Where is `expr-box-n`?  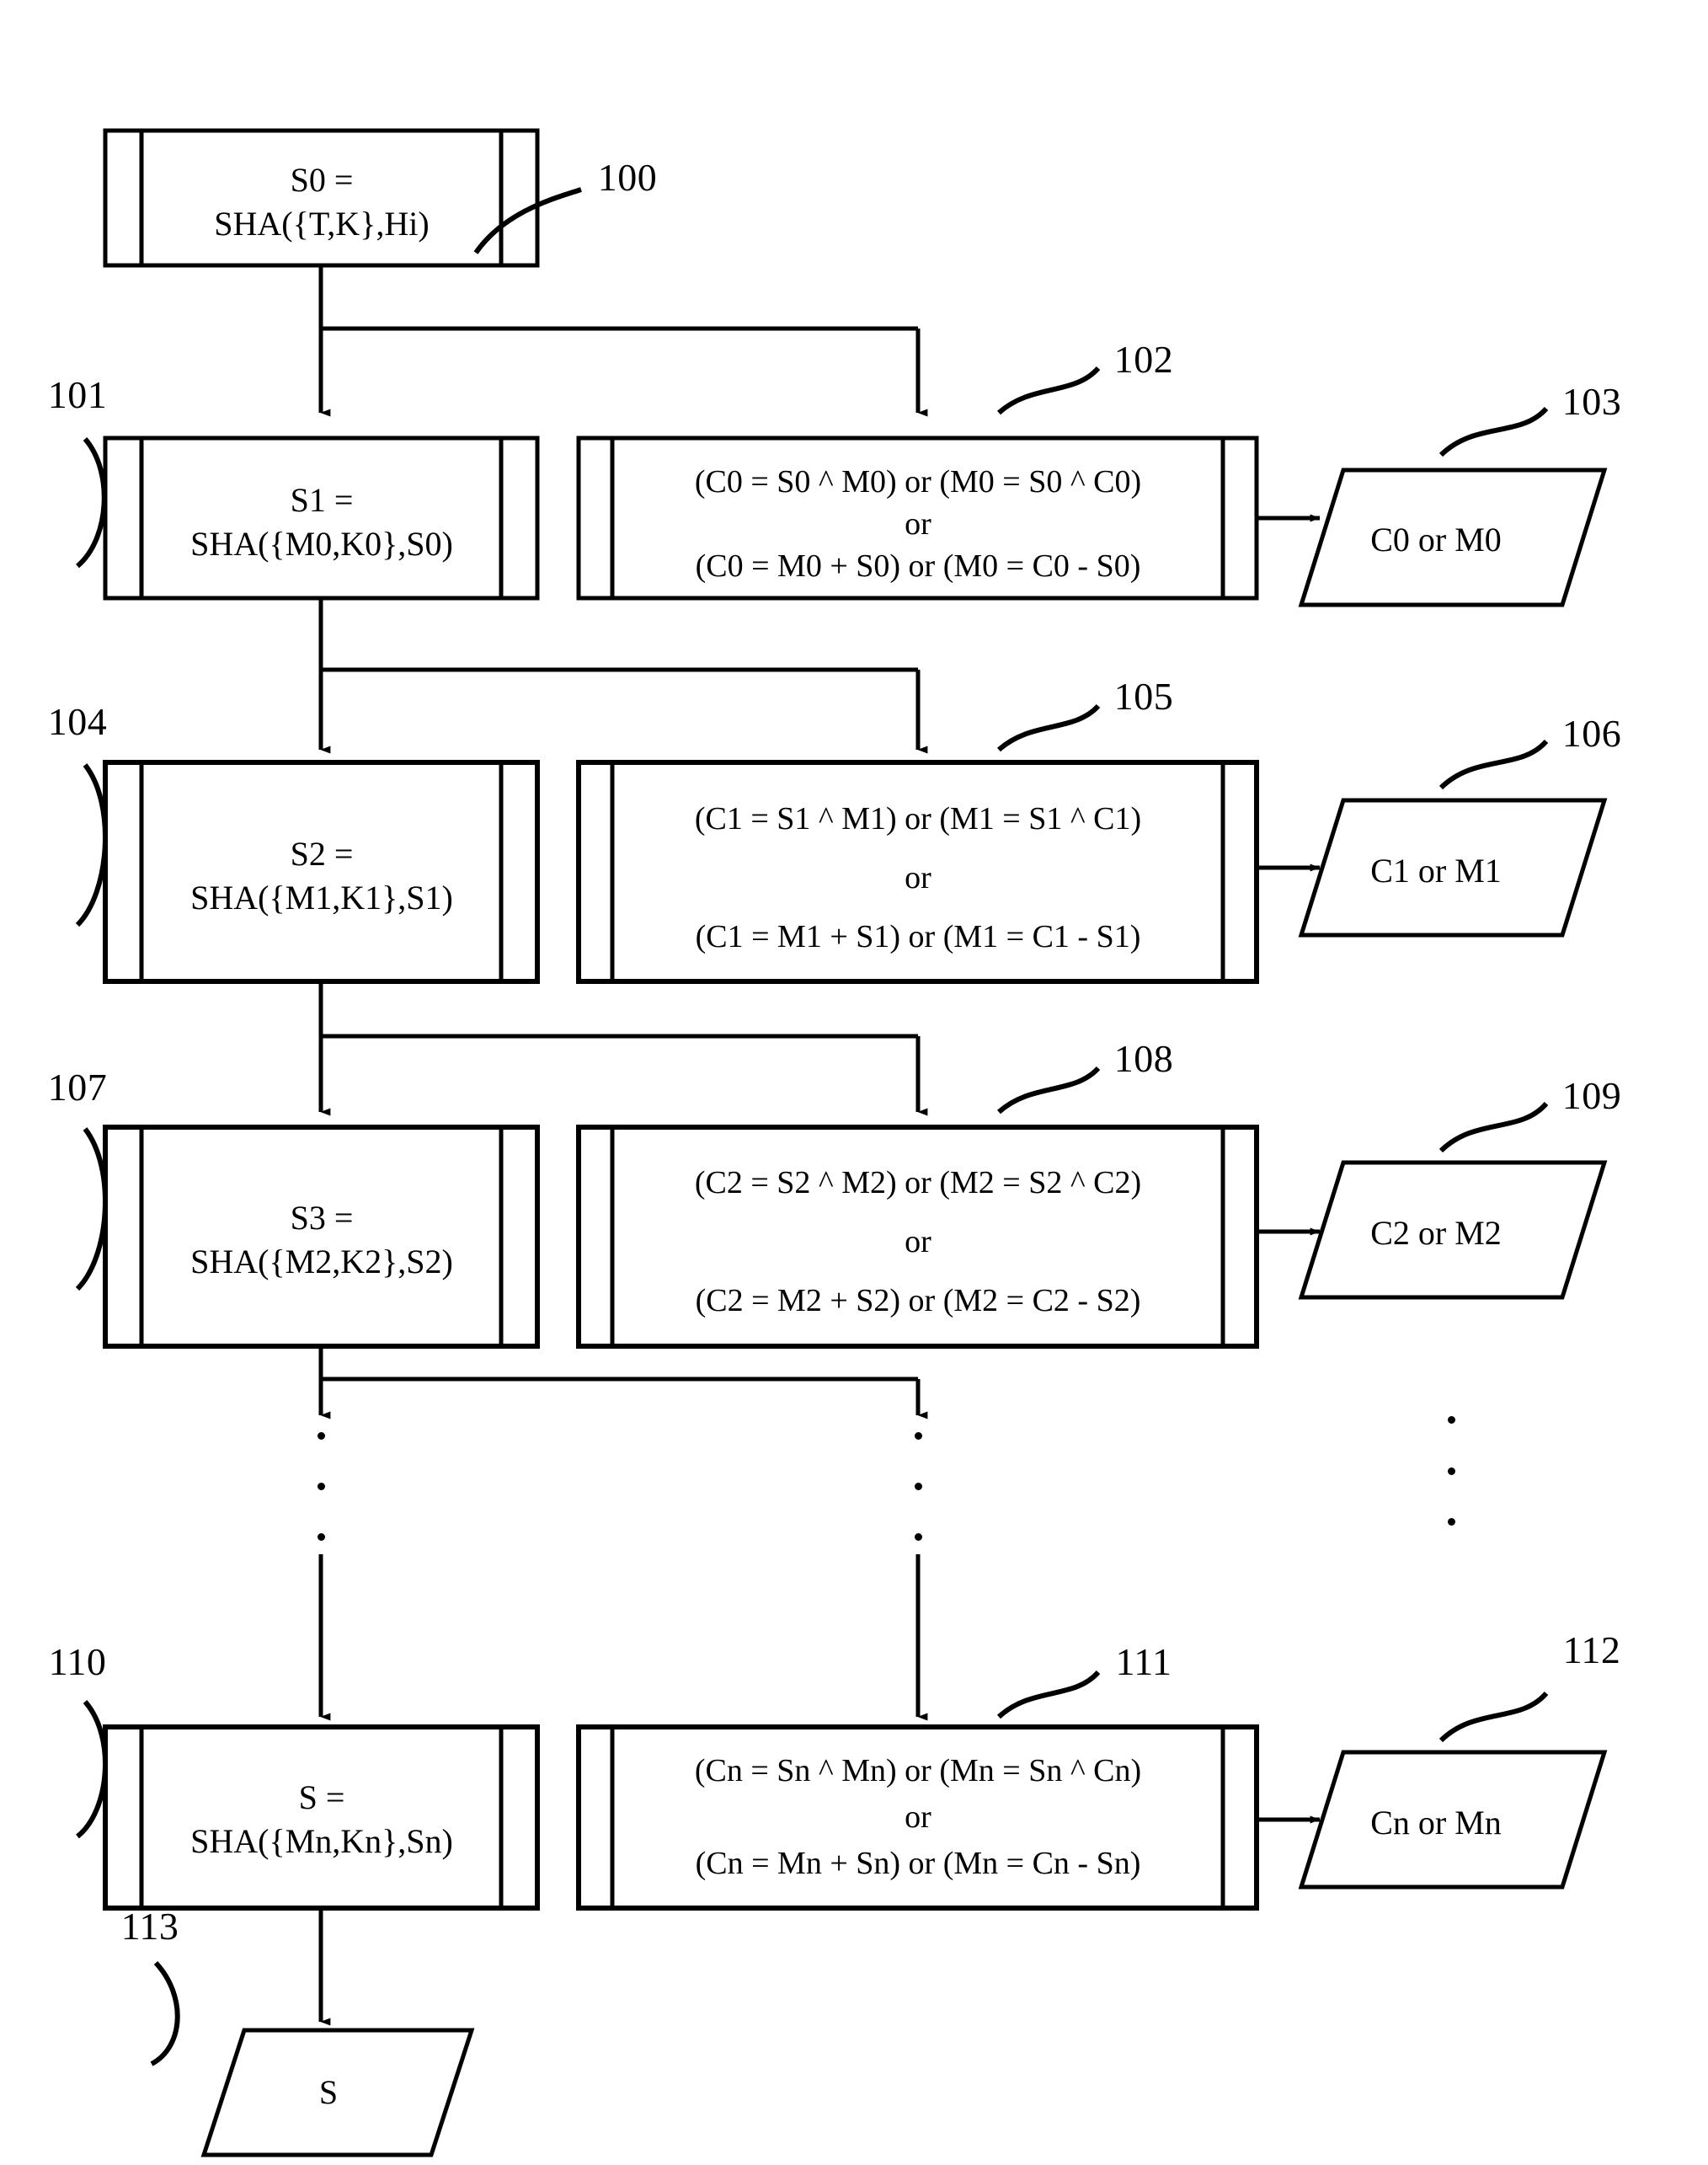 expr-box-n is located at coordinates (917, 1817).